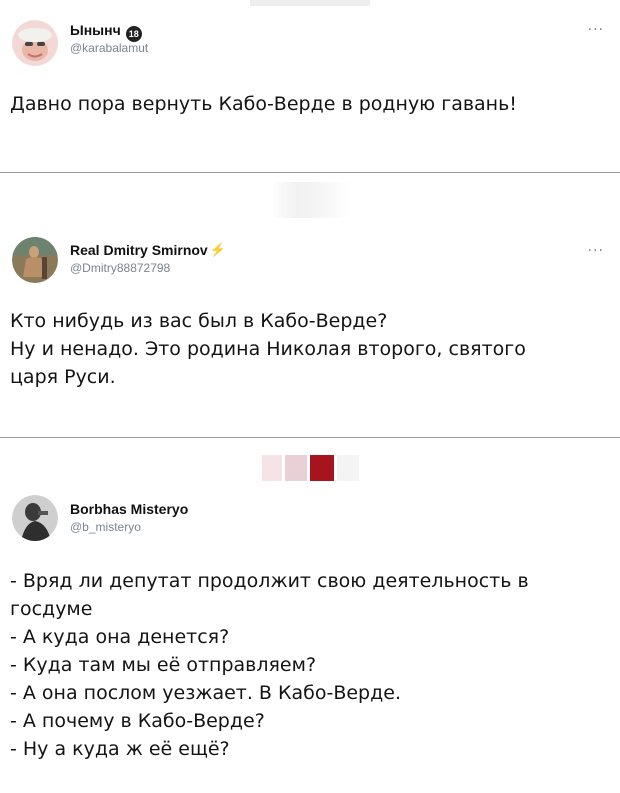 The width and height of the screenshot is (620, 793). I want to click on age-badge-icon: 18, so click(133, 34).